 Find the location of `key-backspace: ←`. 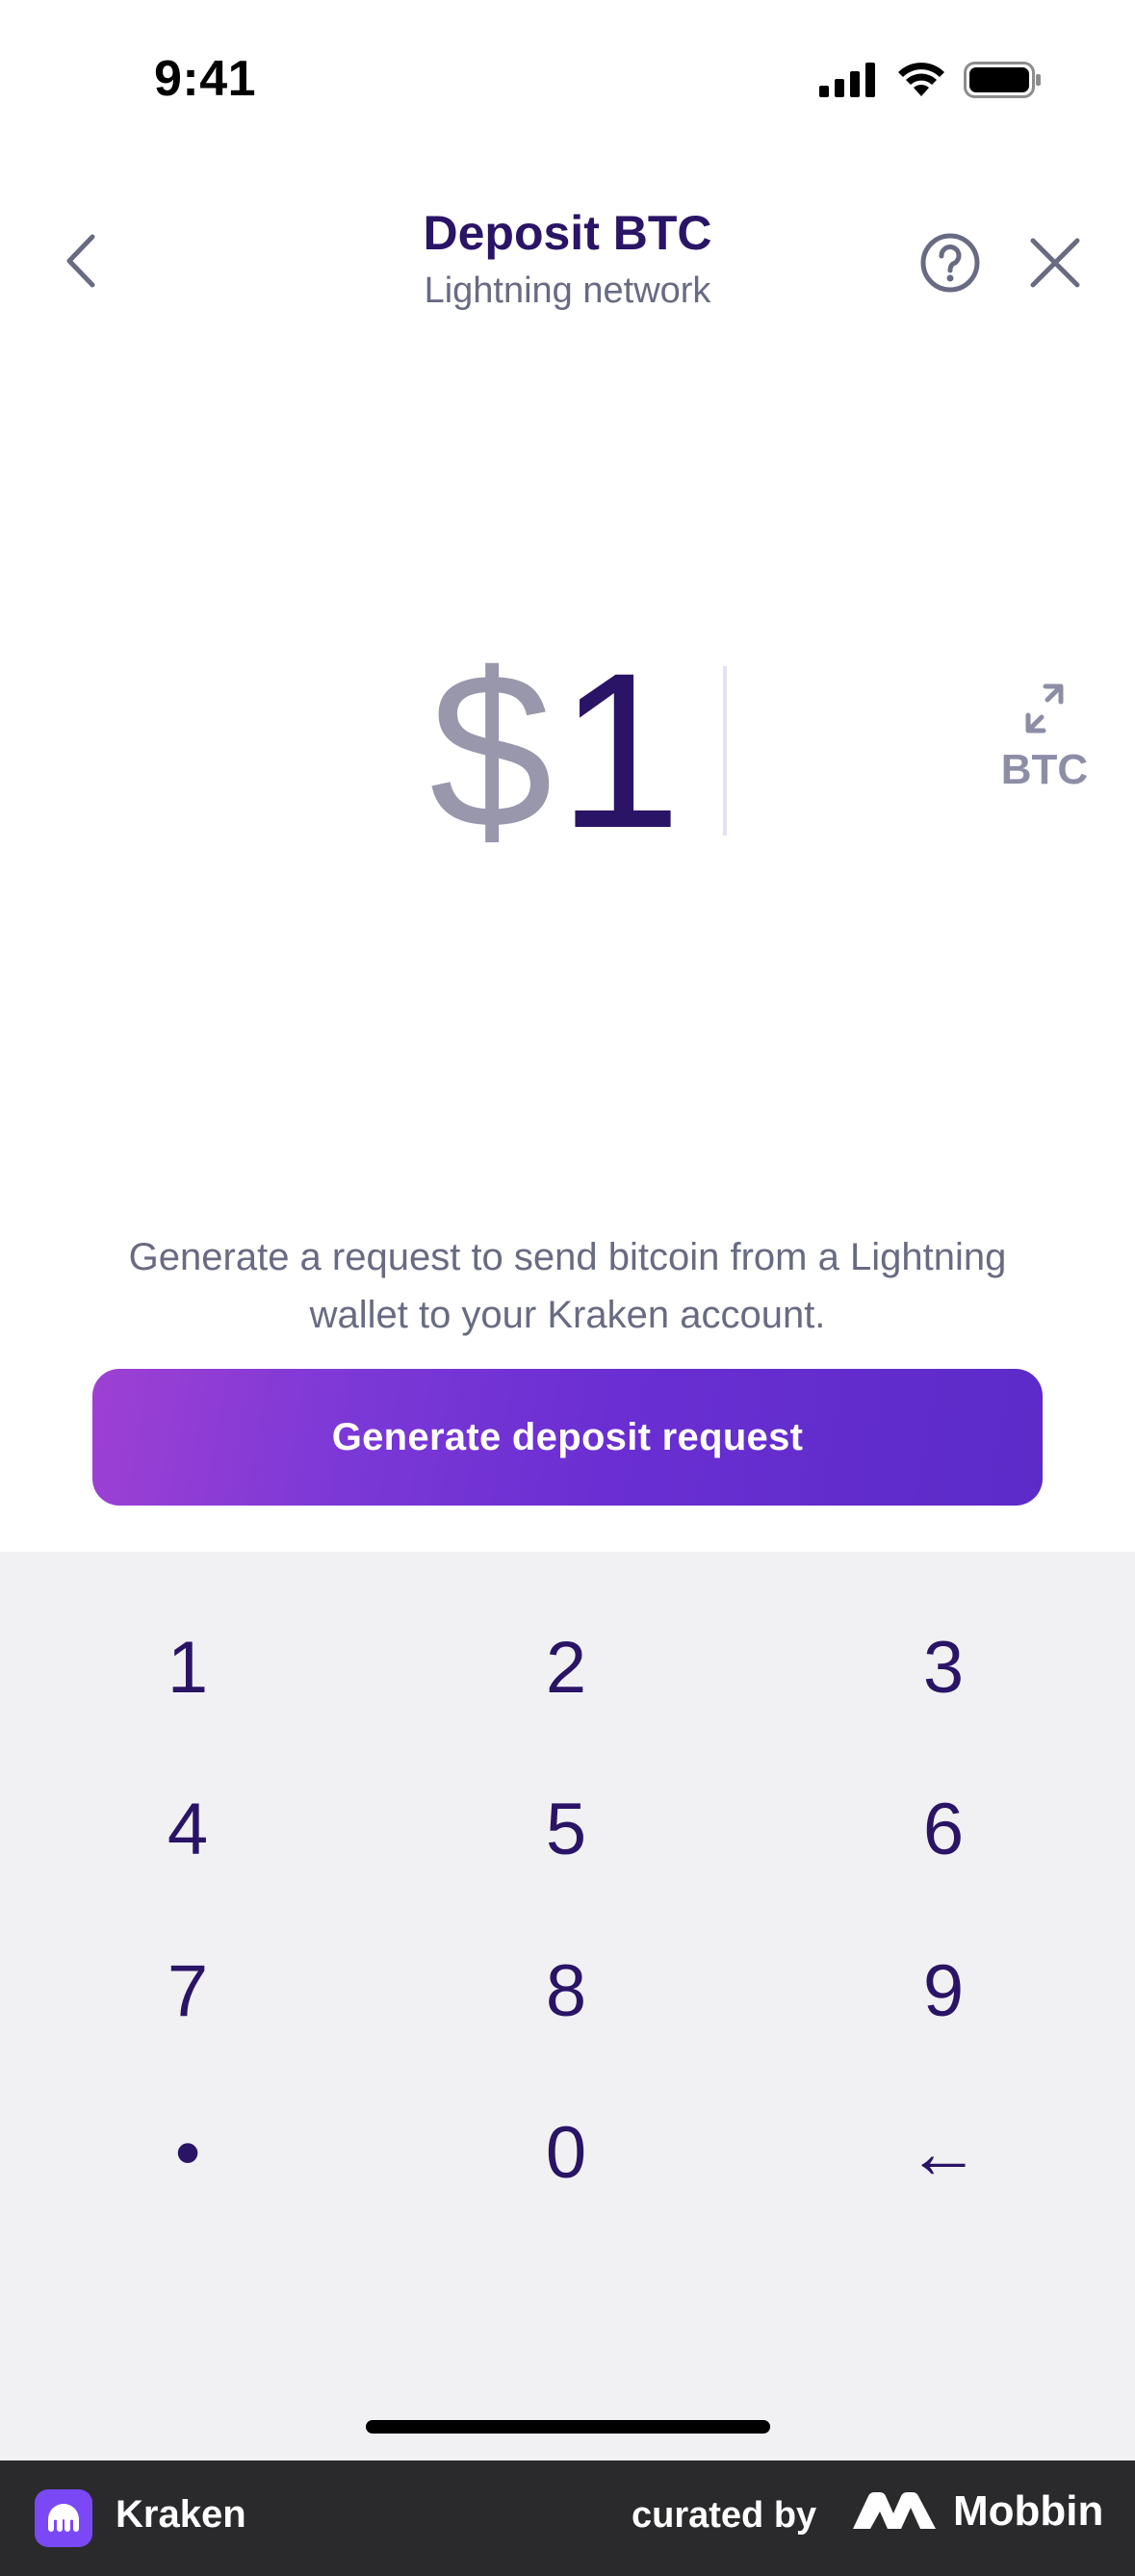

key-backspace: ← is located at coordinates (943, 2153).